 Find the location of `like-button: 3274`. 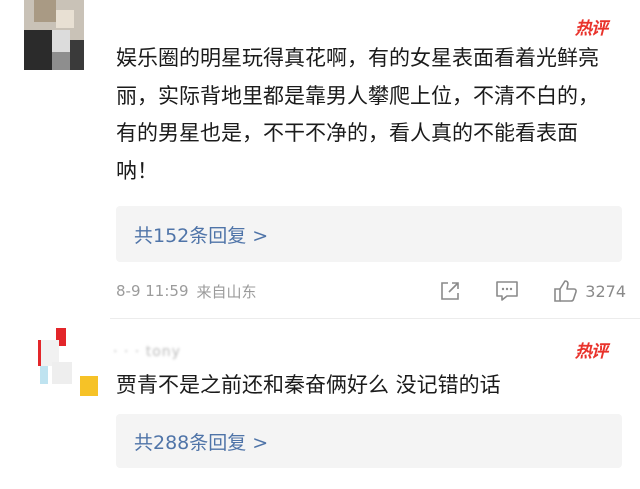

like-button: 3274 is located at coordinates (589, 291).